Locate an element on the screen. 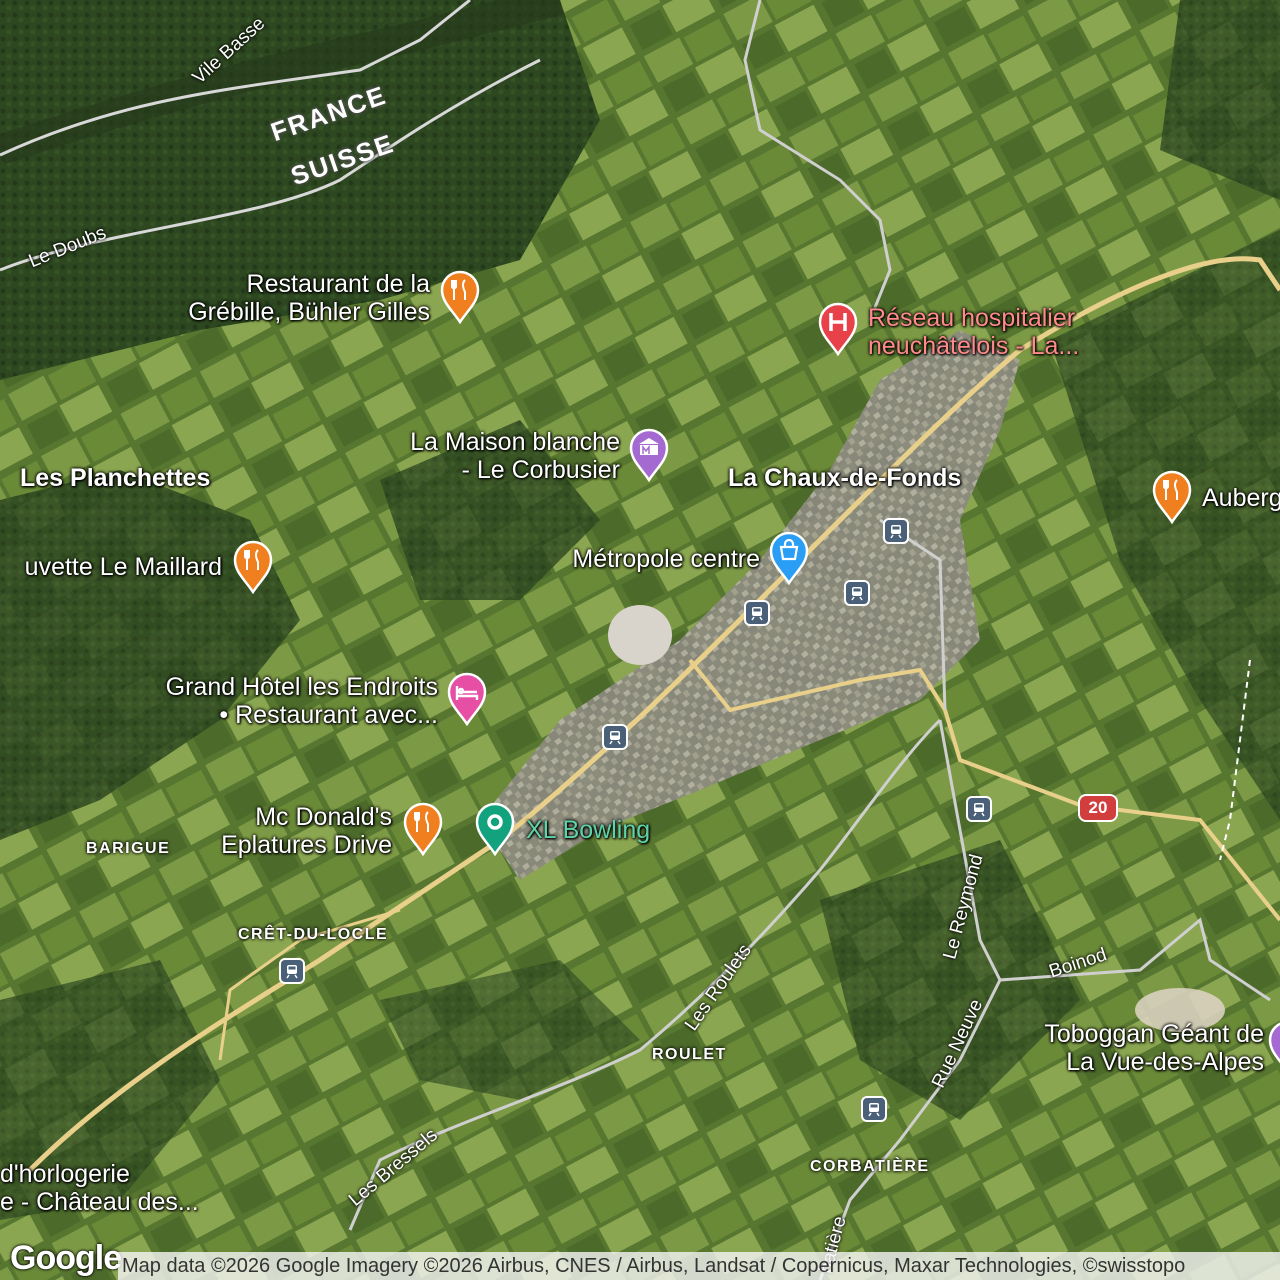 This screenshot has height=1280, width=1280. place-label-les-planchettes: Les Planchettes is located at coordinates (115, 478).